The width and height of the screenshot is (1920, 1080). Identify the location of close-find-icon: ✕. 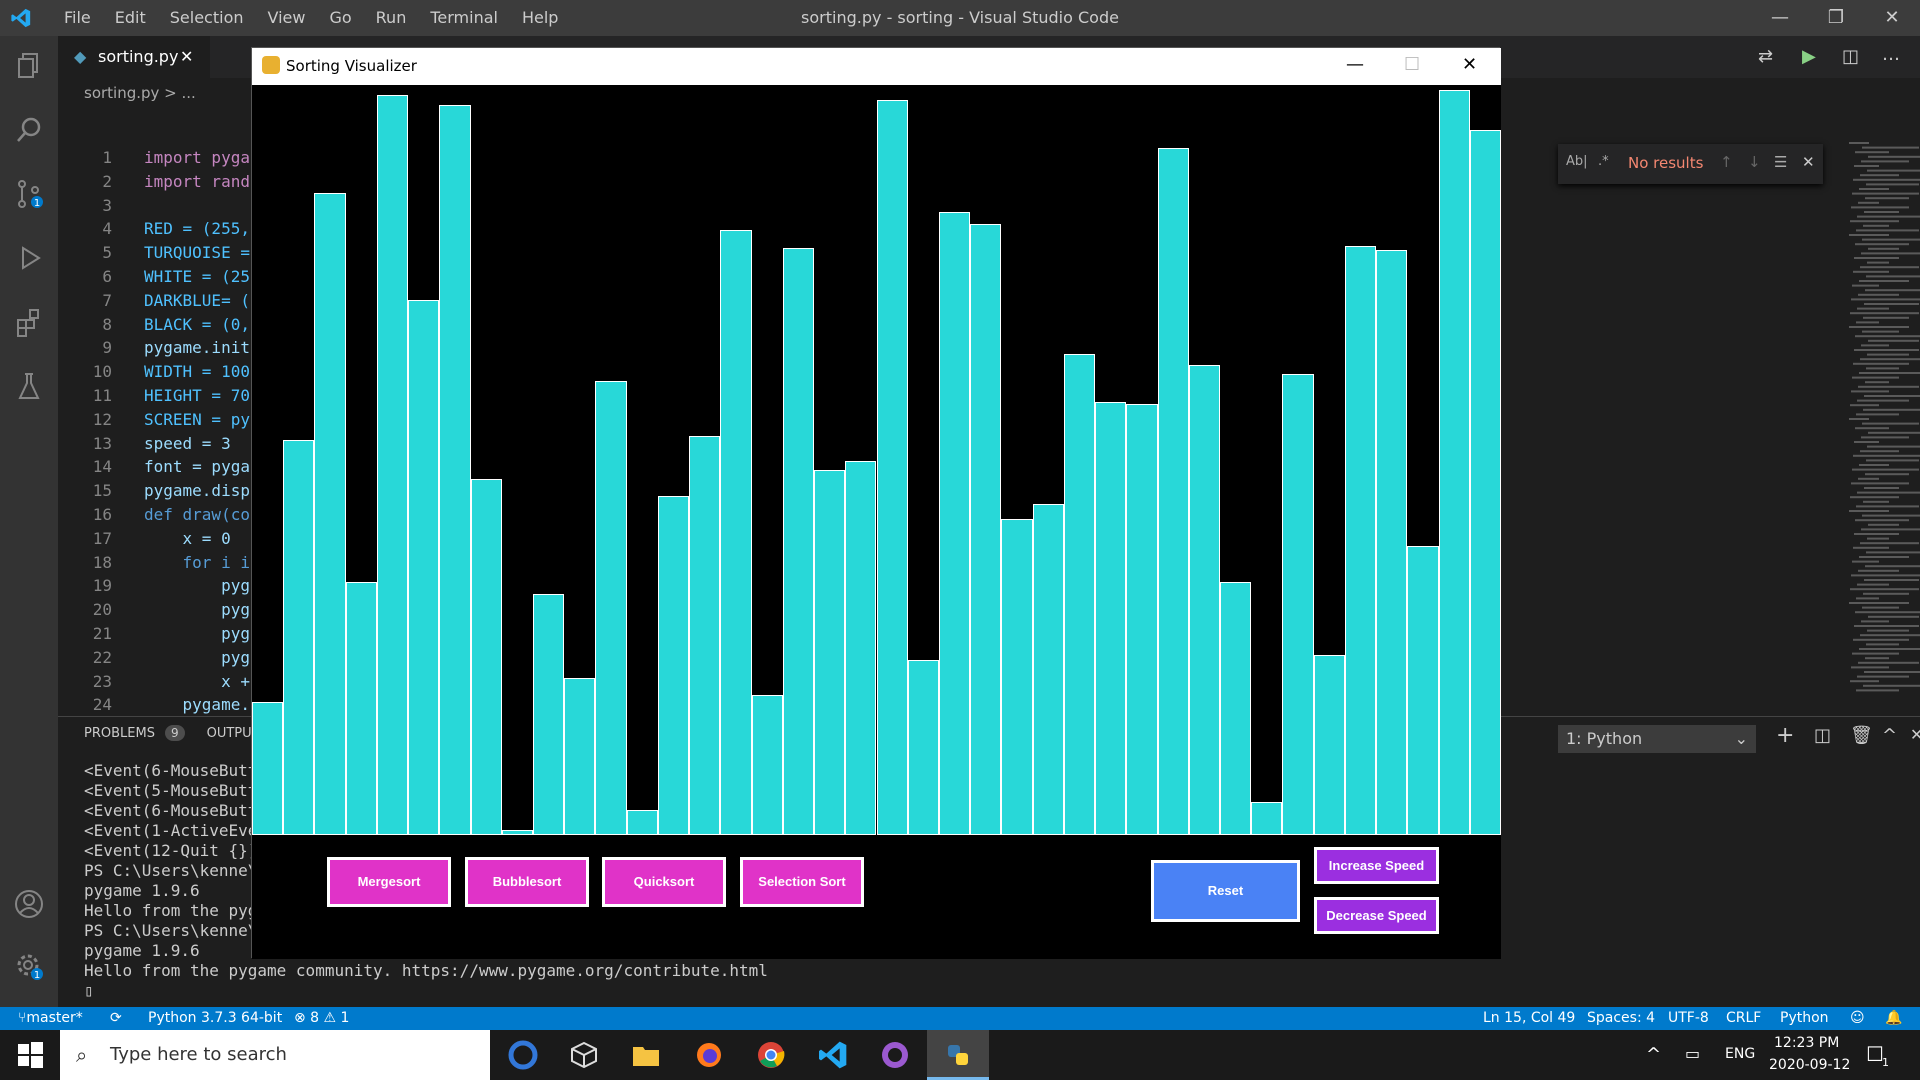
(1808, 162).